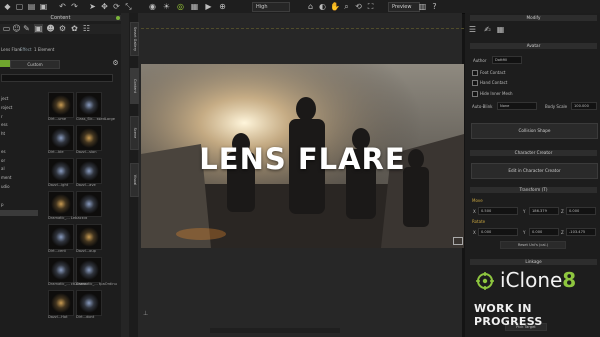  I want to click on rotate-x-field: 0.000, so click(498, 232).